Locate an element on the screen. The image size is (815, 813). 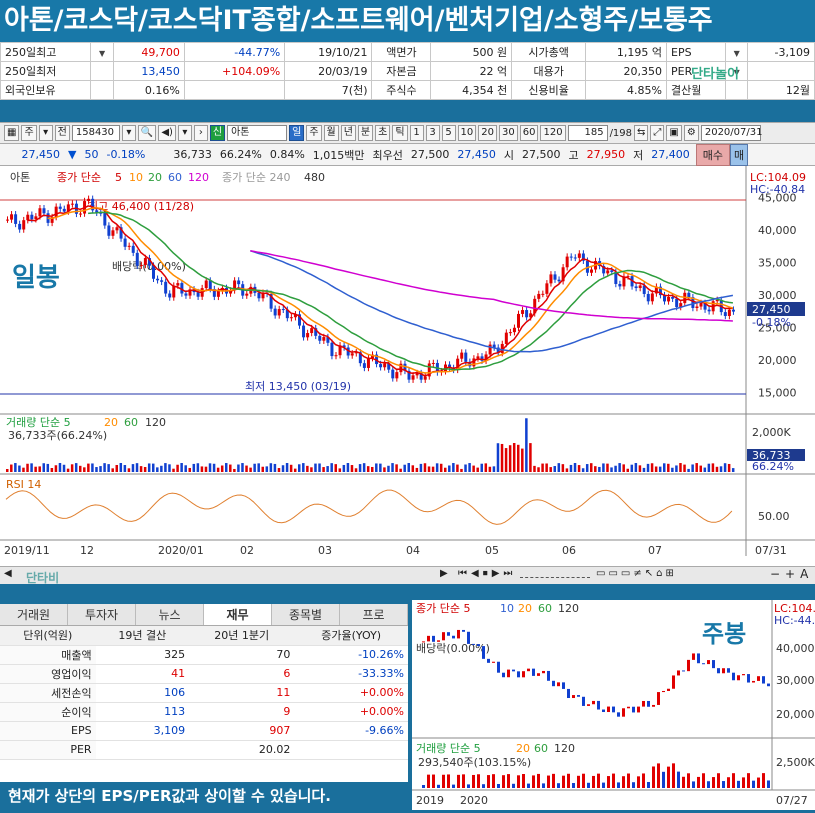
info-label: 자본금 is located at coordinates (401, 71).